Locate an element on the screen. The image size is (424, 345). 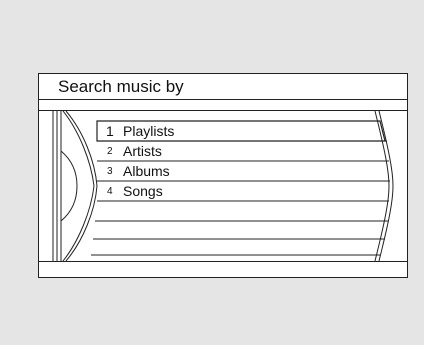
header-divider-bar is located at coordinates (223, 105).